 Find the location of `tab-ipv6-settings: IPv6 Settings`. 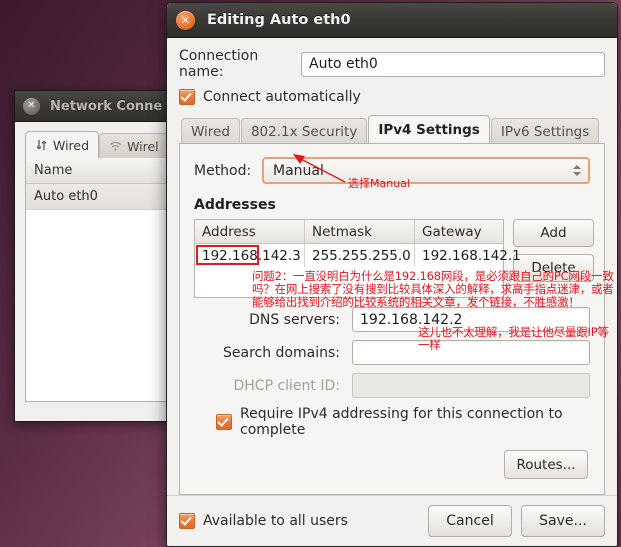

tab-ipv6-settings: IPv6 Settings is located at coordinates (545, 131).